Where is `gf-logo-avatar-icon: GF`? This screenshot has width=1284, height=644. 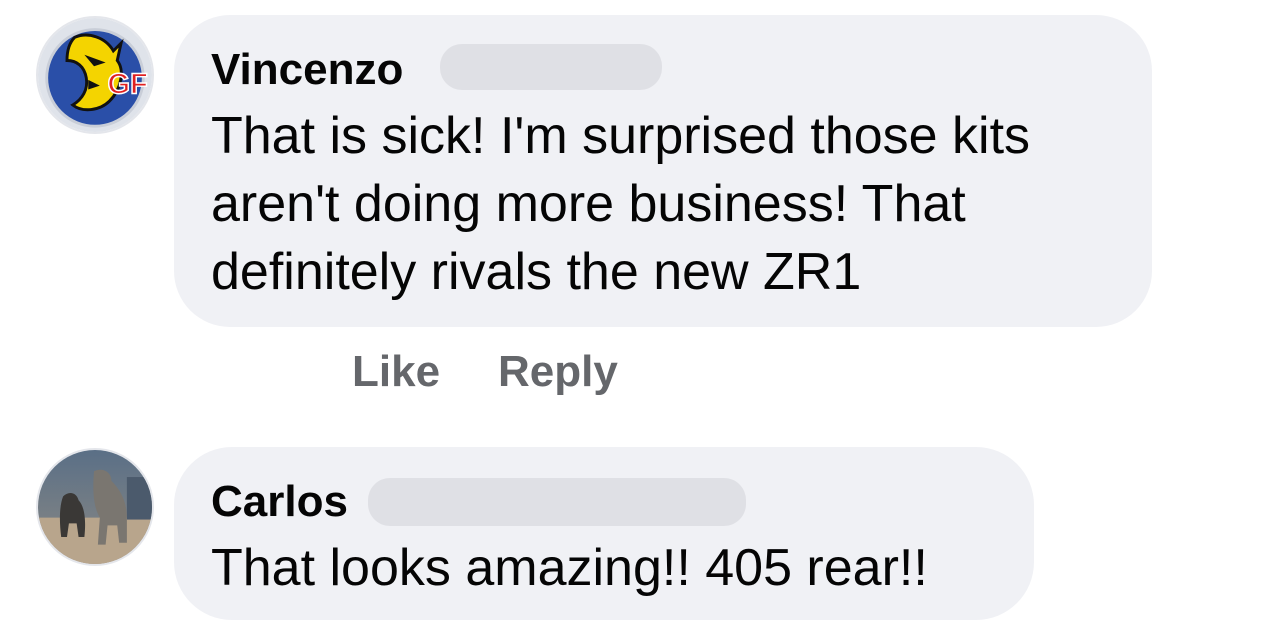
gf-logo-avatar-icon: GF is located at coordinates (95, 75).